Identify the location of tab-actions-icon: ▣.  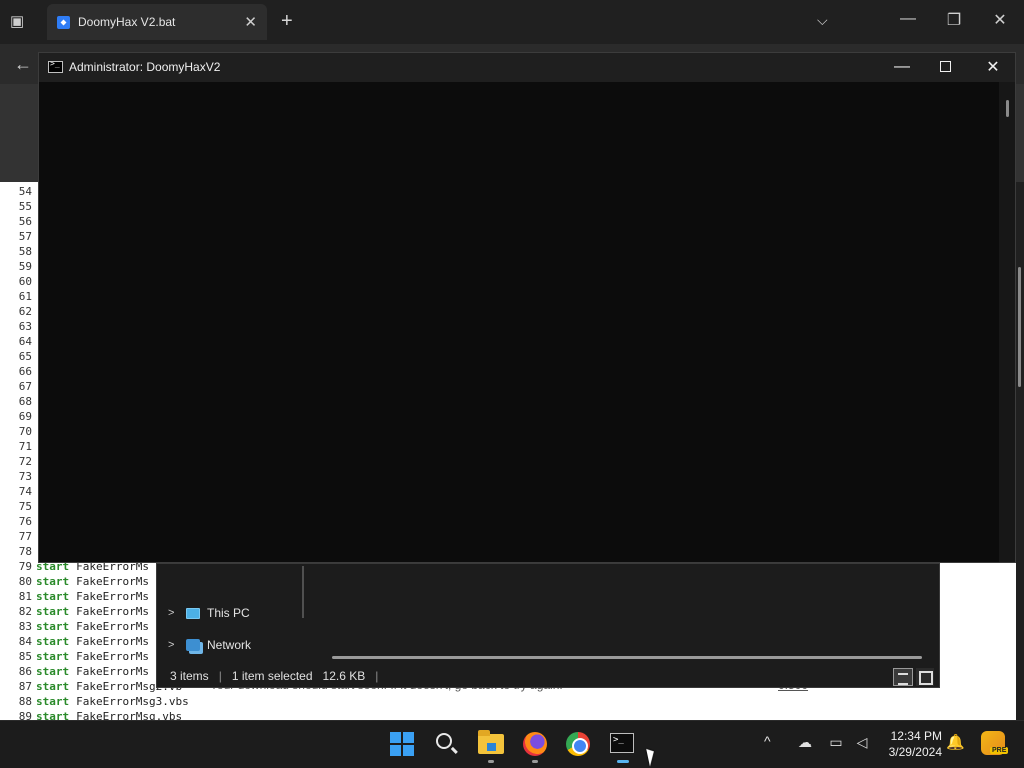
(19, 21).